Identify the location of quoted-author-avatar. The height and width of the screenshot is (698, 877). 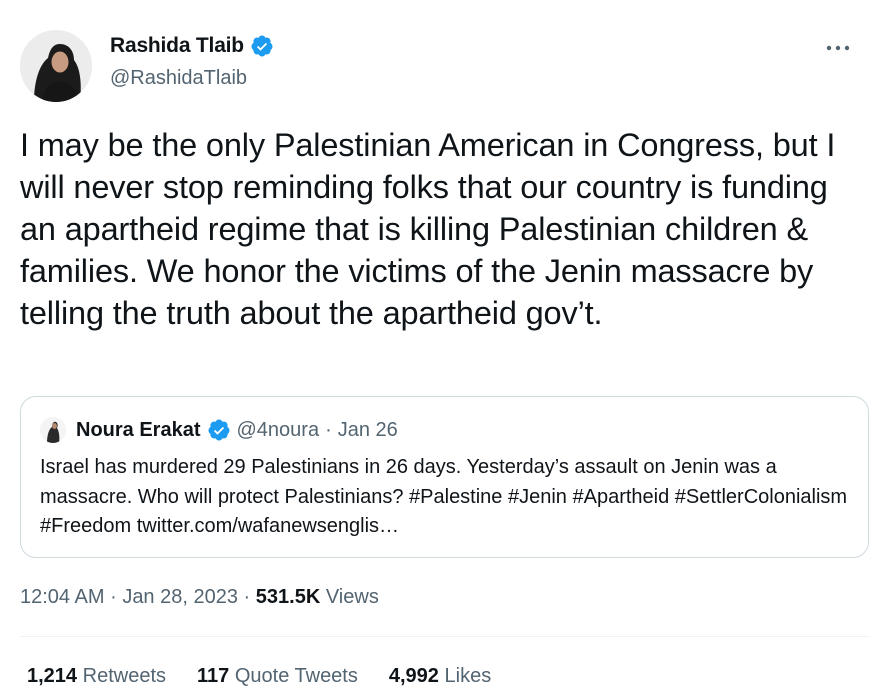
(53, 430).